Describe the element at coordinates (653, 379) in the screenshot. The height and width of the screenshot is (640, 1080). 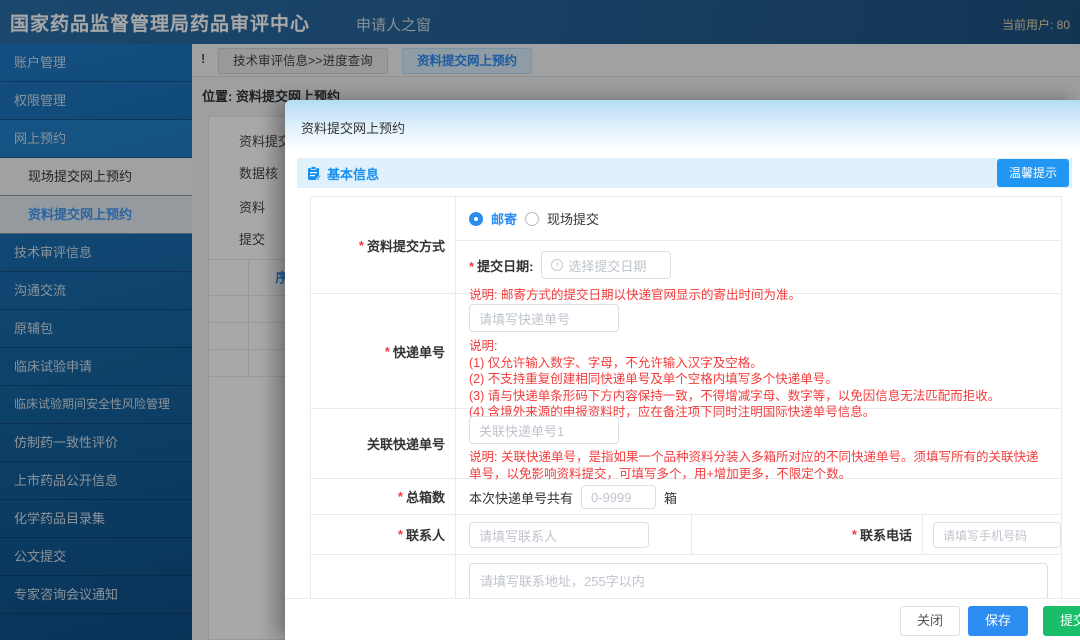
I see `express-note-2: (2) 不支持重复创建相同快递单号及单个空格内填写多个快递单号。` at that location.